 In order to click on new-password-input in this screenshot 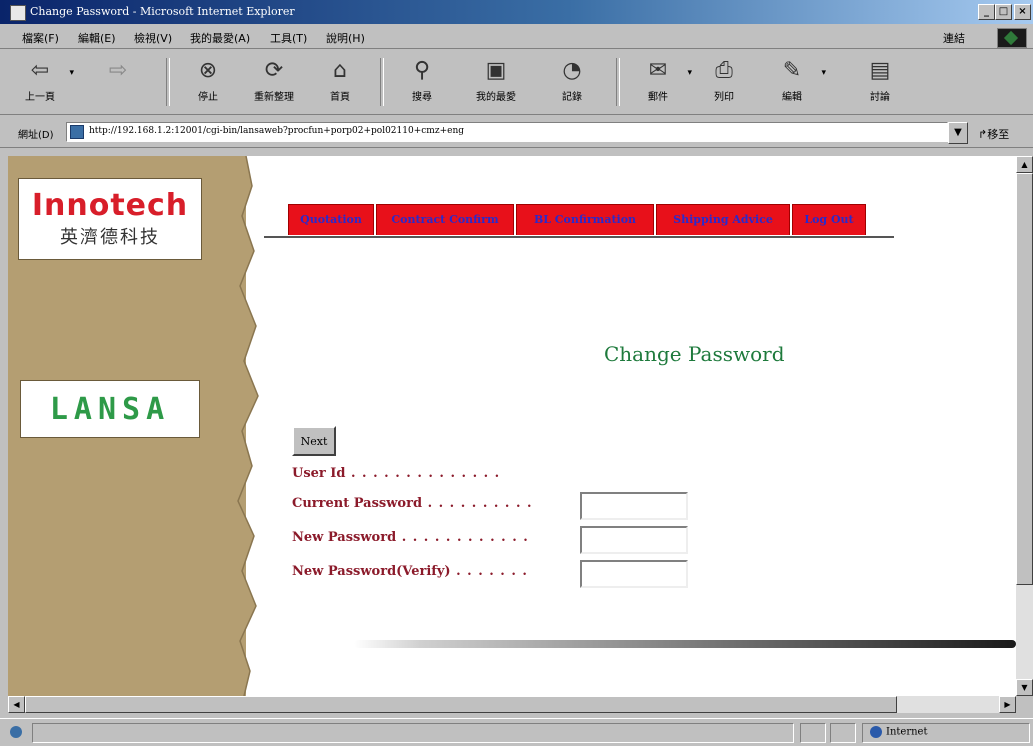, I will do `click(634, 540)`.